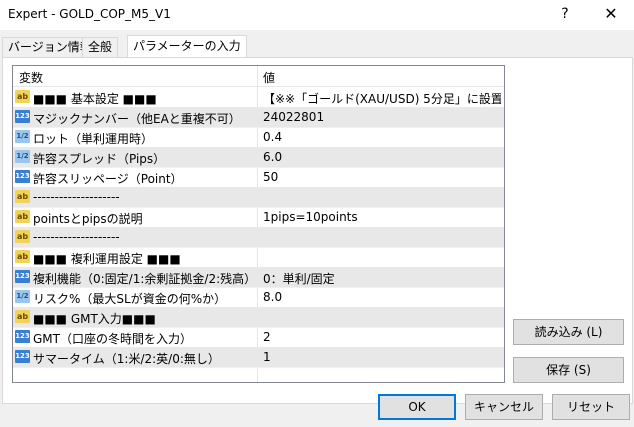 Image resolution: width=634 pixels, height=427 pixels. What do you see at coordinates (258, 137) in the screenshot?
I see `parameter-row: 1/2 ロット（単利運用時） 0.4` at bounding box center [258, 137].